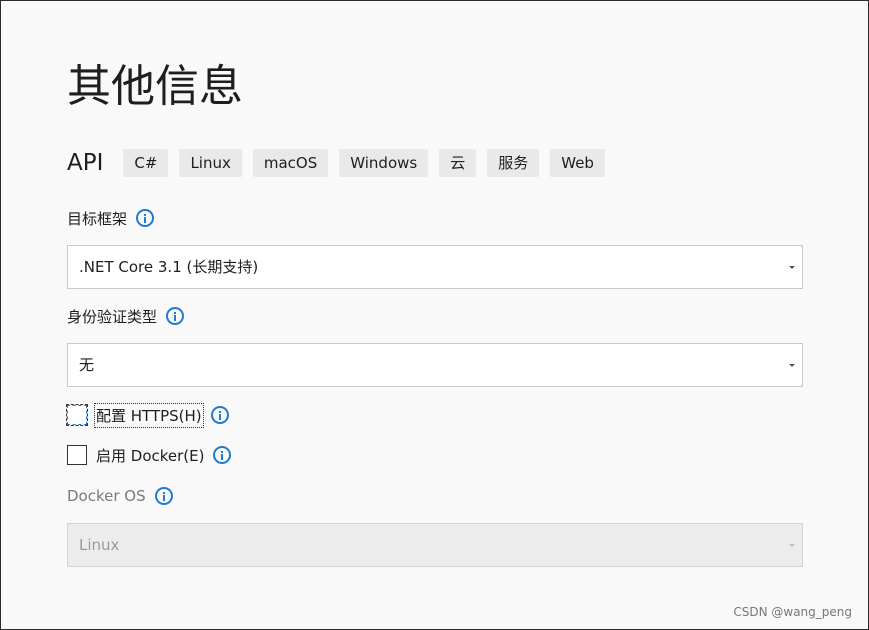  I want to click on auth-type-value: 无, so click(87, 365).